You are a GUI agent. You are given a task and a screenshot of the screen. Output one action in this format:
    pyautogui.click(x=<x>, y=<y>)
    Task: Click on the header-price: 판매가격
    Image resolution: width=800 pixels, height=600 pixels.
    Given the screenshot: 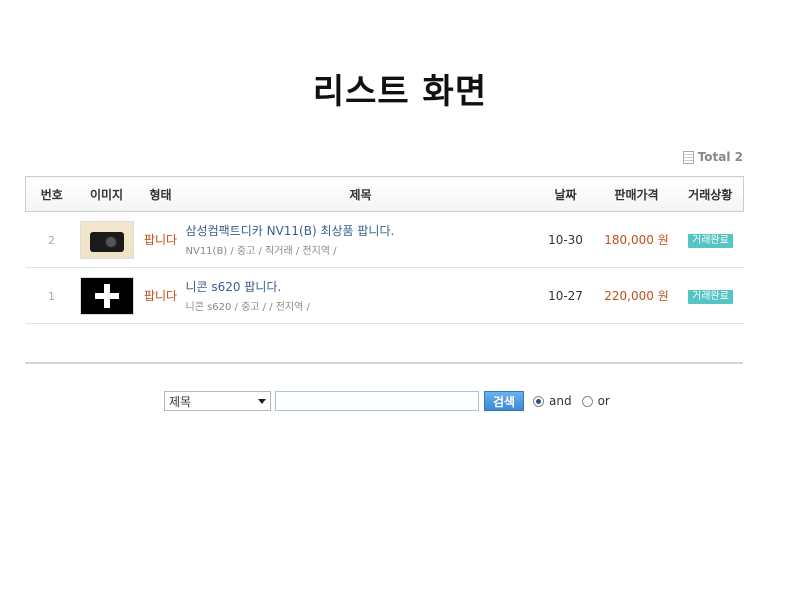 What is the action you would take?
    pyautogui.click(x=636, y=194)
    